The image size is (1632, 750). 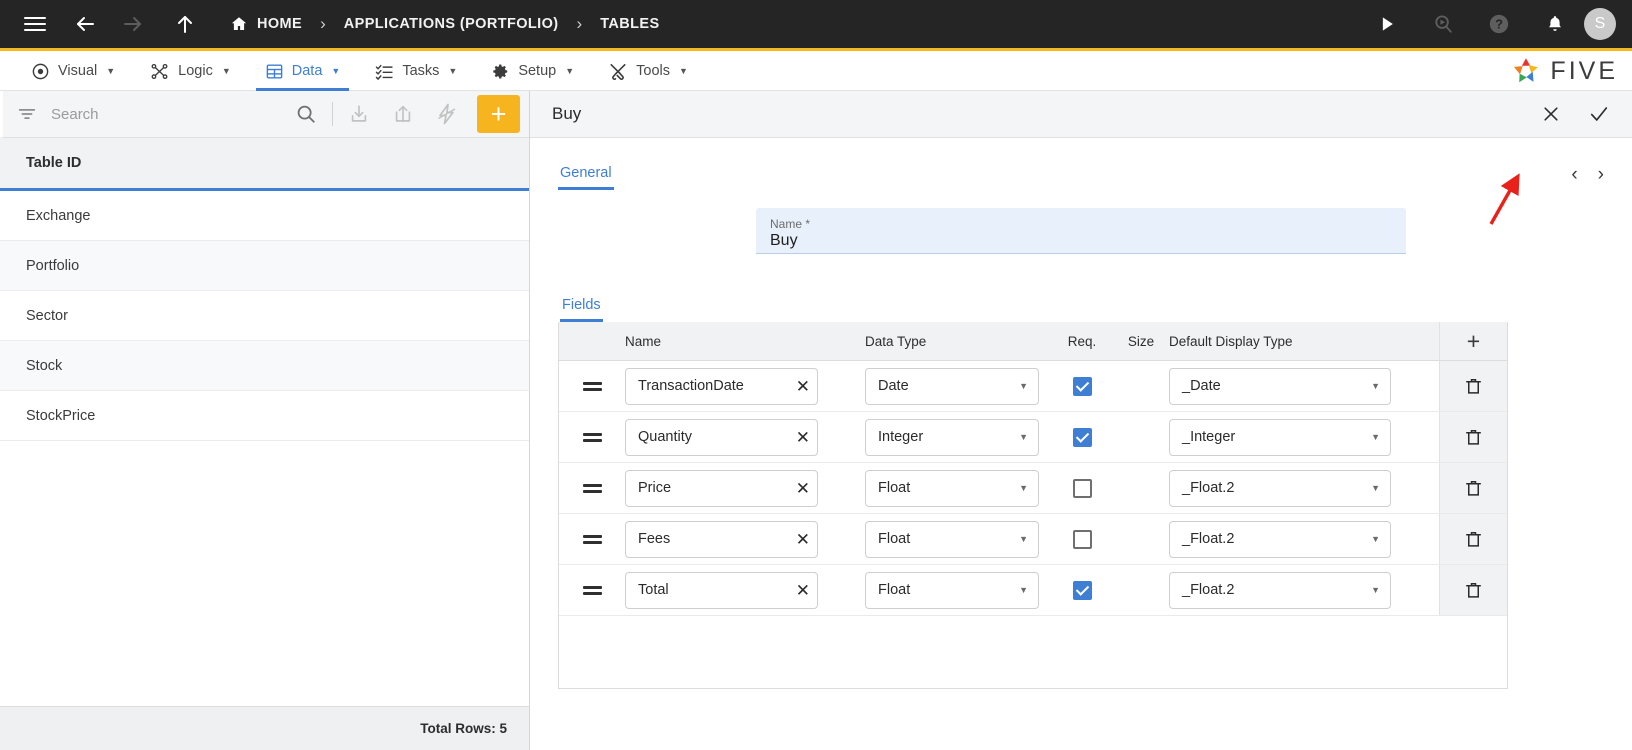 What do you see at coordinates (1081, 241) in the screenshot?
I see `name-input` at bounding box center [1081, 241].